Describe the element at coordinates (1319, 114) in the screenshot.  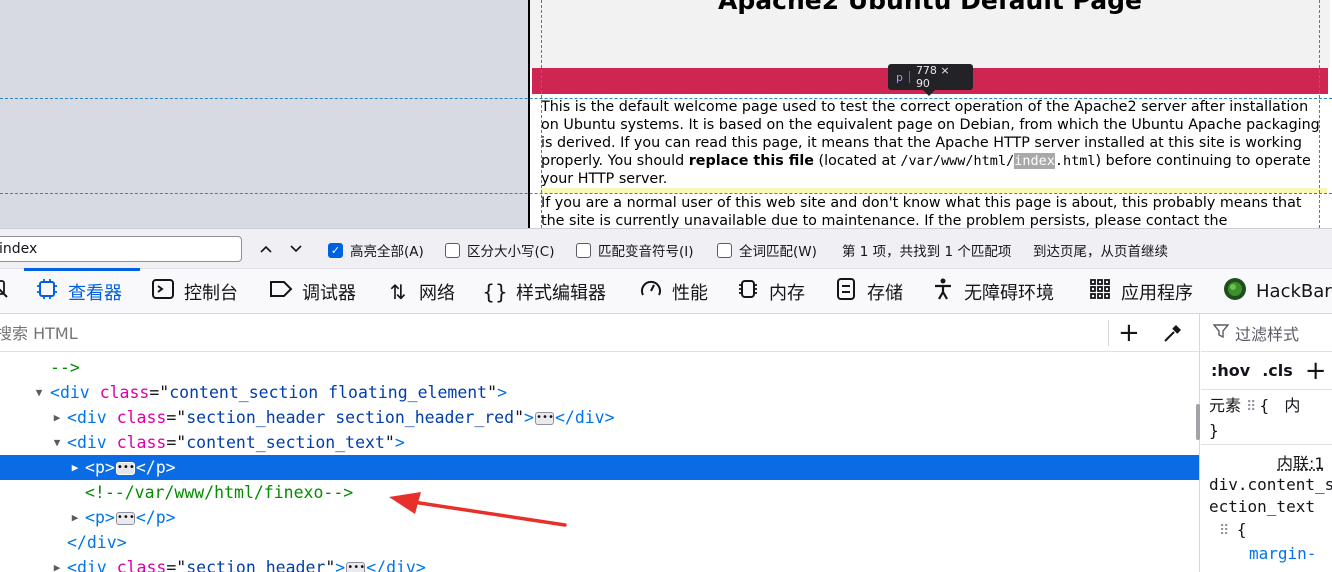
I see `guide-line-right` at that location.